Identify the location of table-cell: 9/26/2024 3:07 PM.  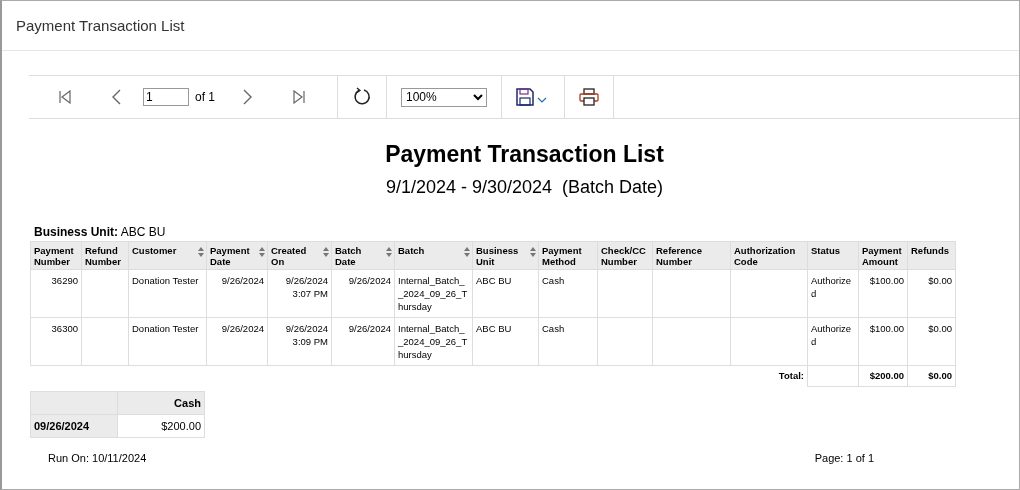
(299, 293).